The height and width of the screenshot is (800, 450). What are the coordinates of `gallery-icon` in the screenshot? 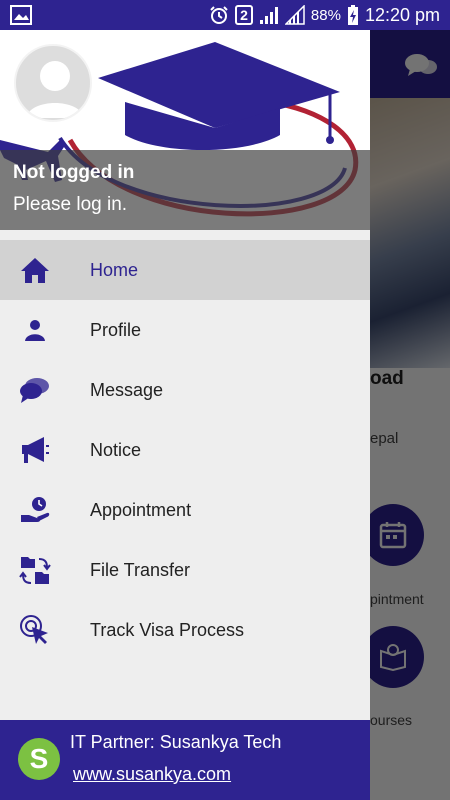 It's located at (21, 15).